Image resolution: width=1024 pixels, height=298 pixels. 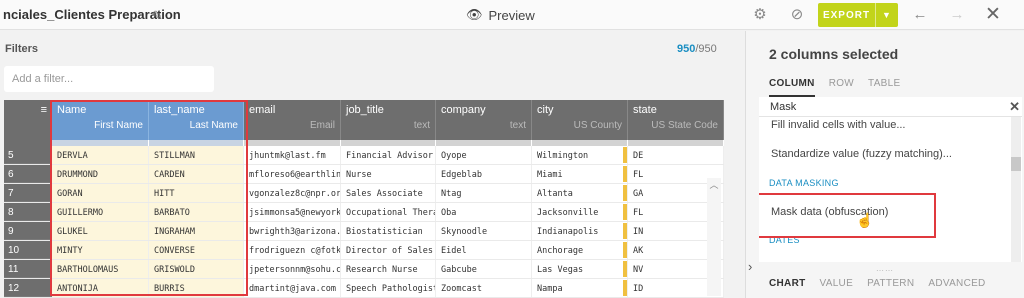 I want to click on tab-advanced: ADVANCED, so click(x=956, y=283).